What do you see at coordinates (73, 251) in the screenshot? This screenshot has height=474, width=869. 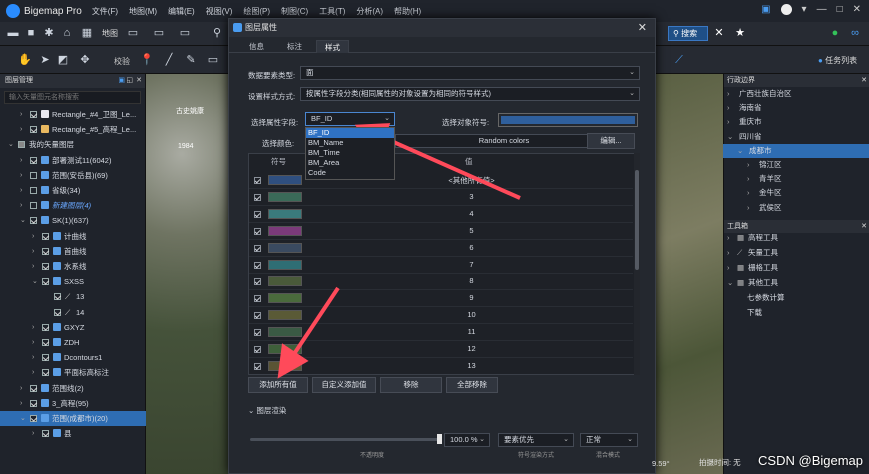 I see `layer-tree-item: › 首曲线` at bounding box center [73, 251].